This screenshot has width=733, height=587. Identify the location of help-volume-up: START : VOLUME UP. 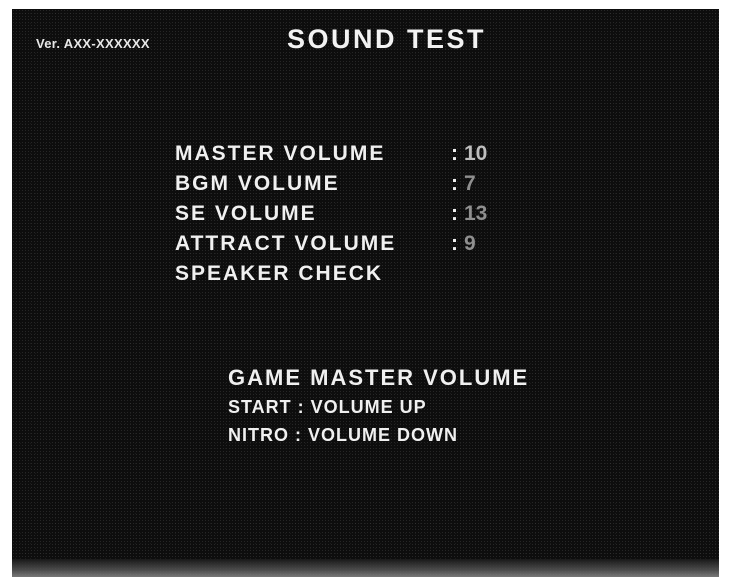
(327, 407).